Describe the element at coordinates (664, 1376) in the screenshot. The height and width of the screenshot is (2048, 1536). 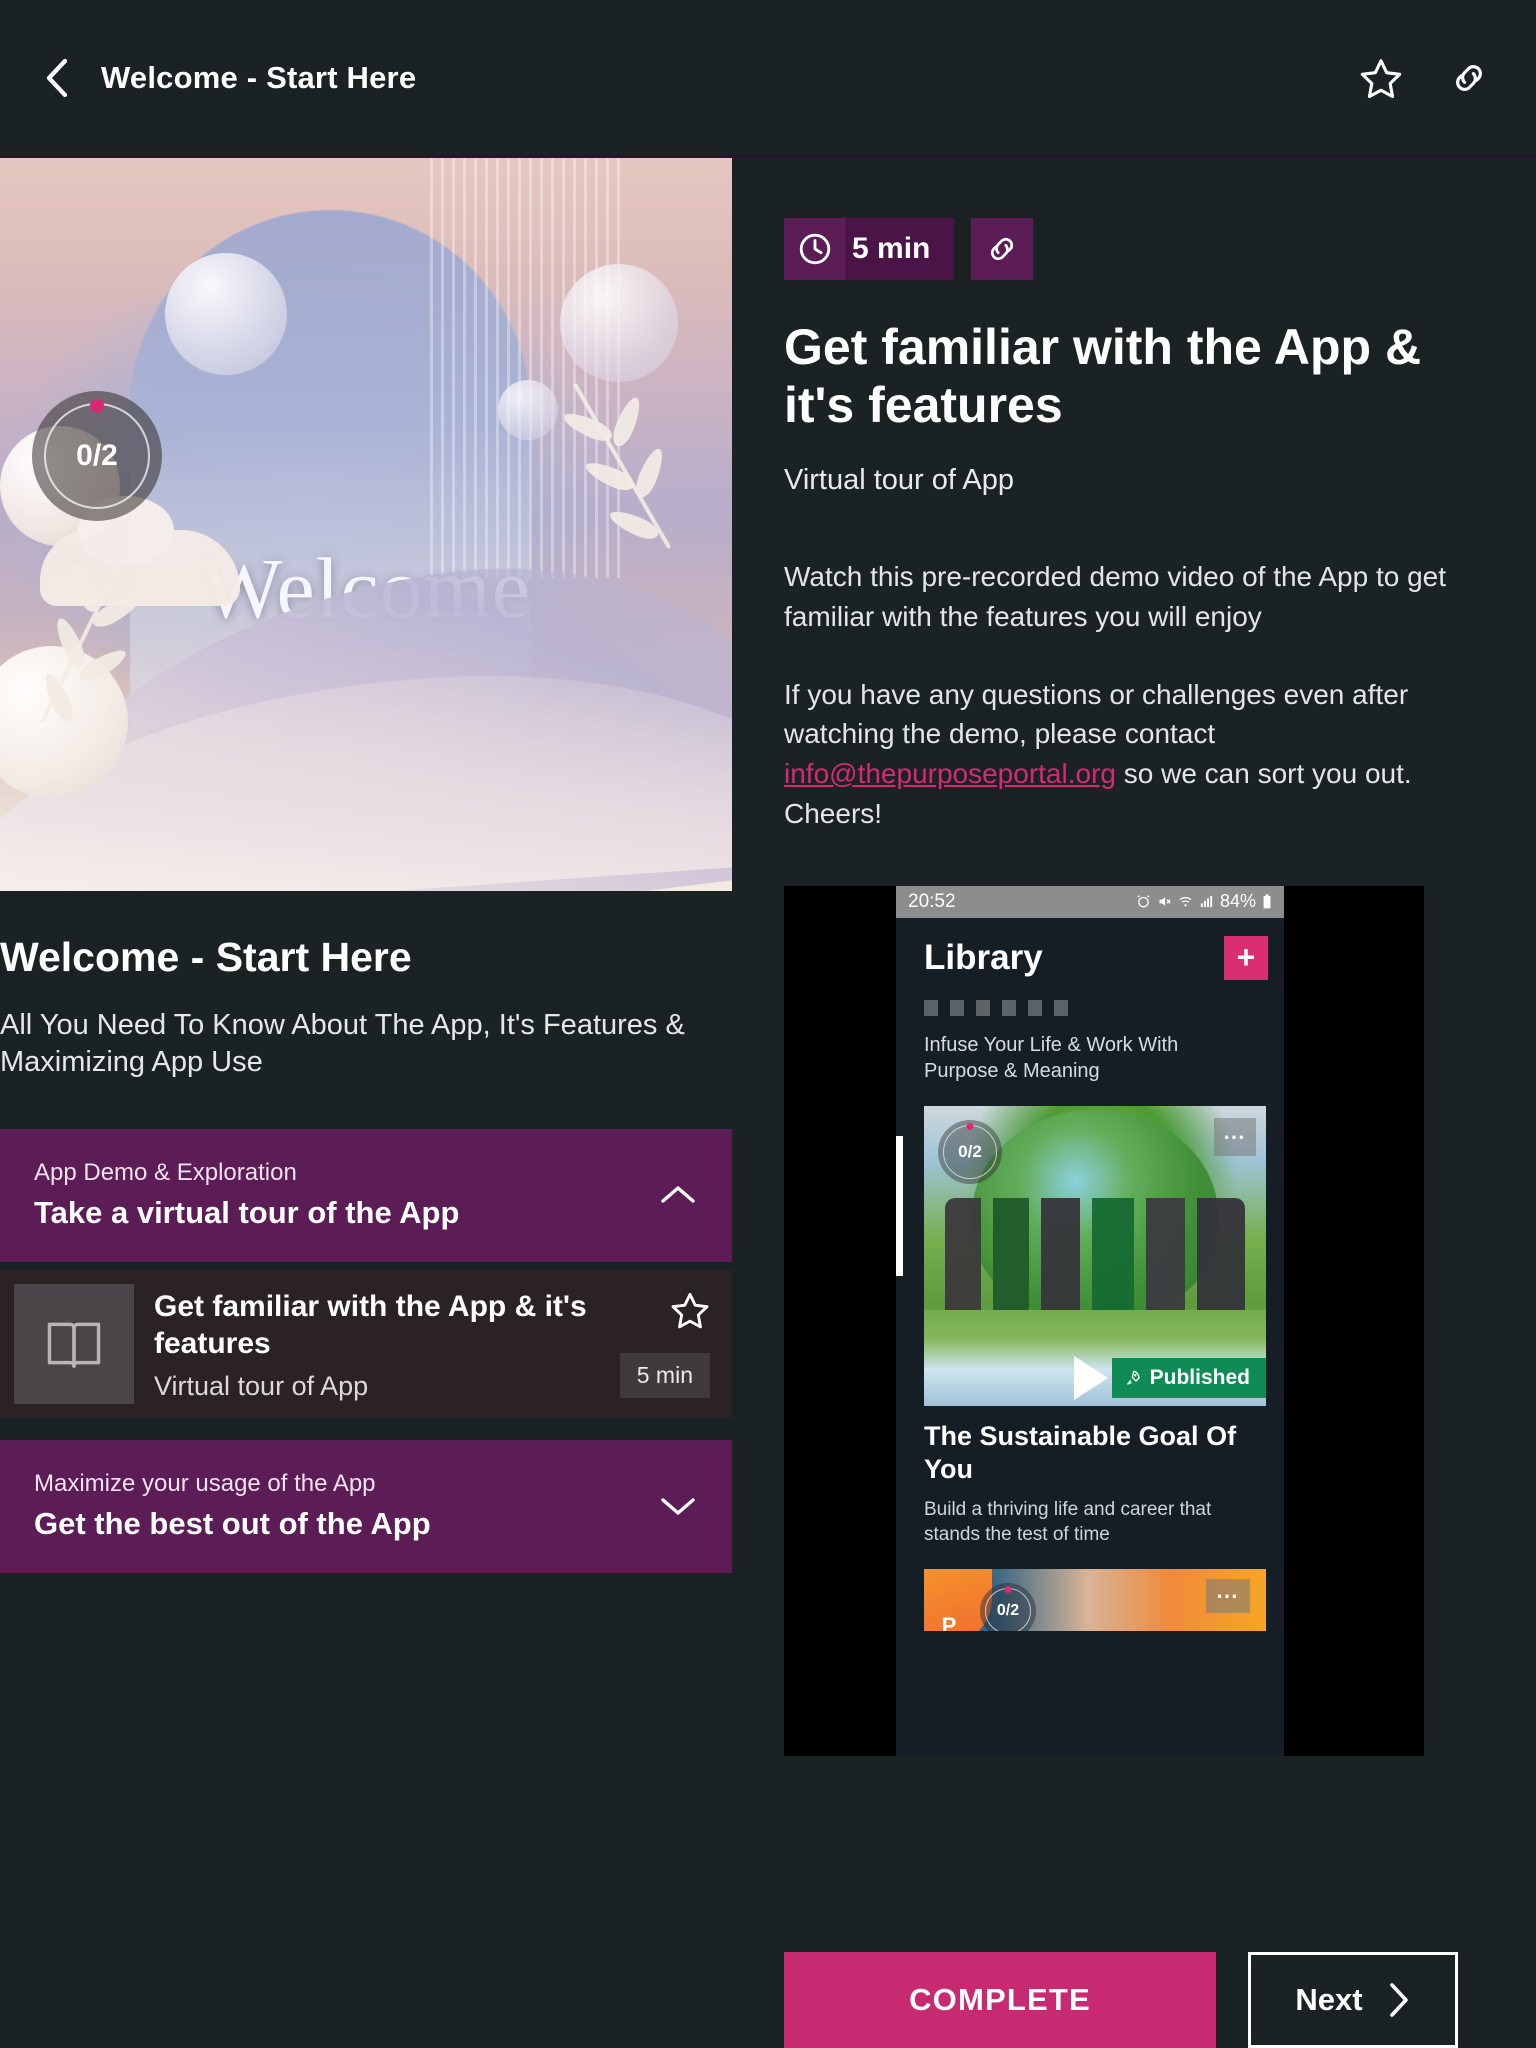
I see `lesson-duration-badge: 5 min` at that location.